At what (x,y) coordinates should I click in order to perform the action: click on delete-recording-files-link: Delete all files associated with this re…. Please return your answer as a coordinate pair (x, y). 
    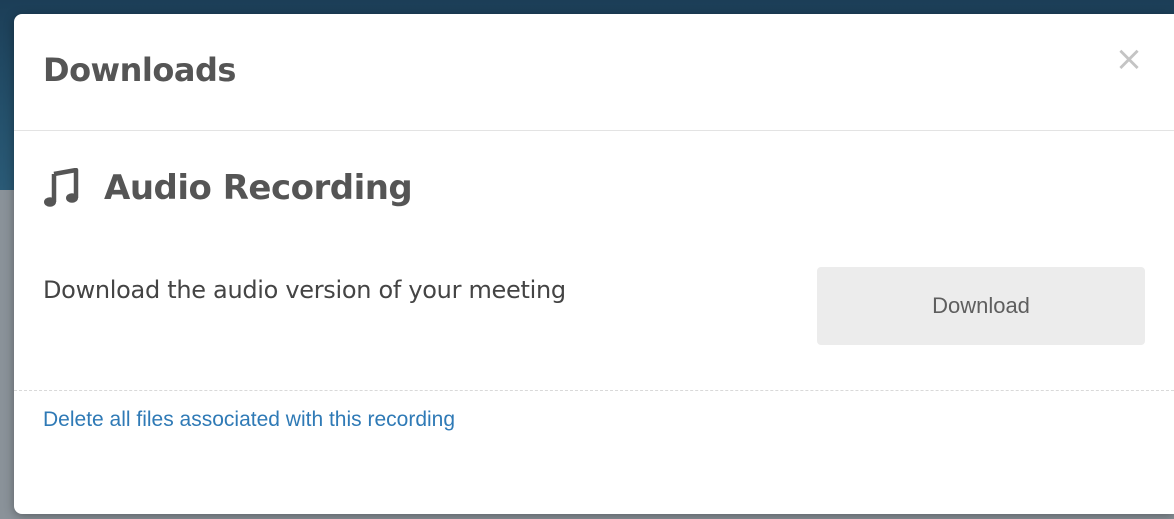
    Looking at the image, I should click on (249, 420).